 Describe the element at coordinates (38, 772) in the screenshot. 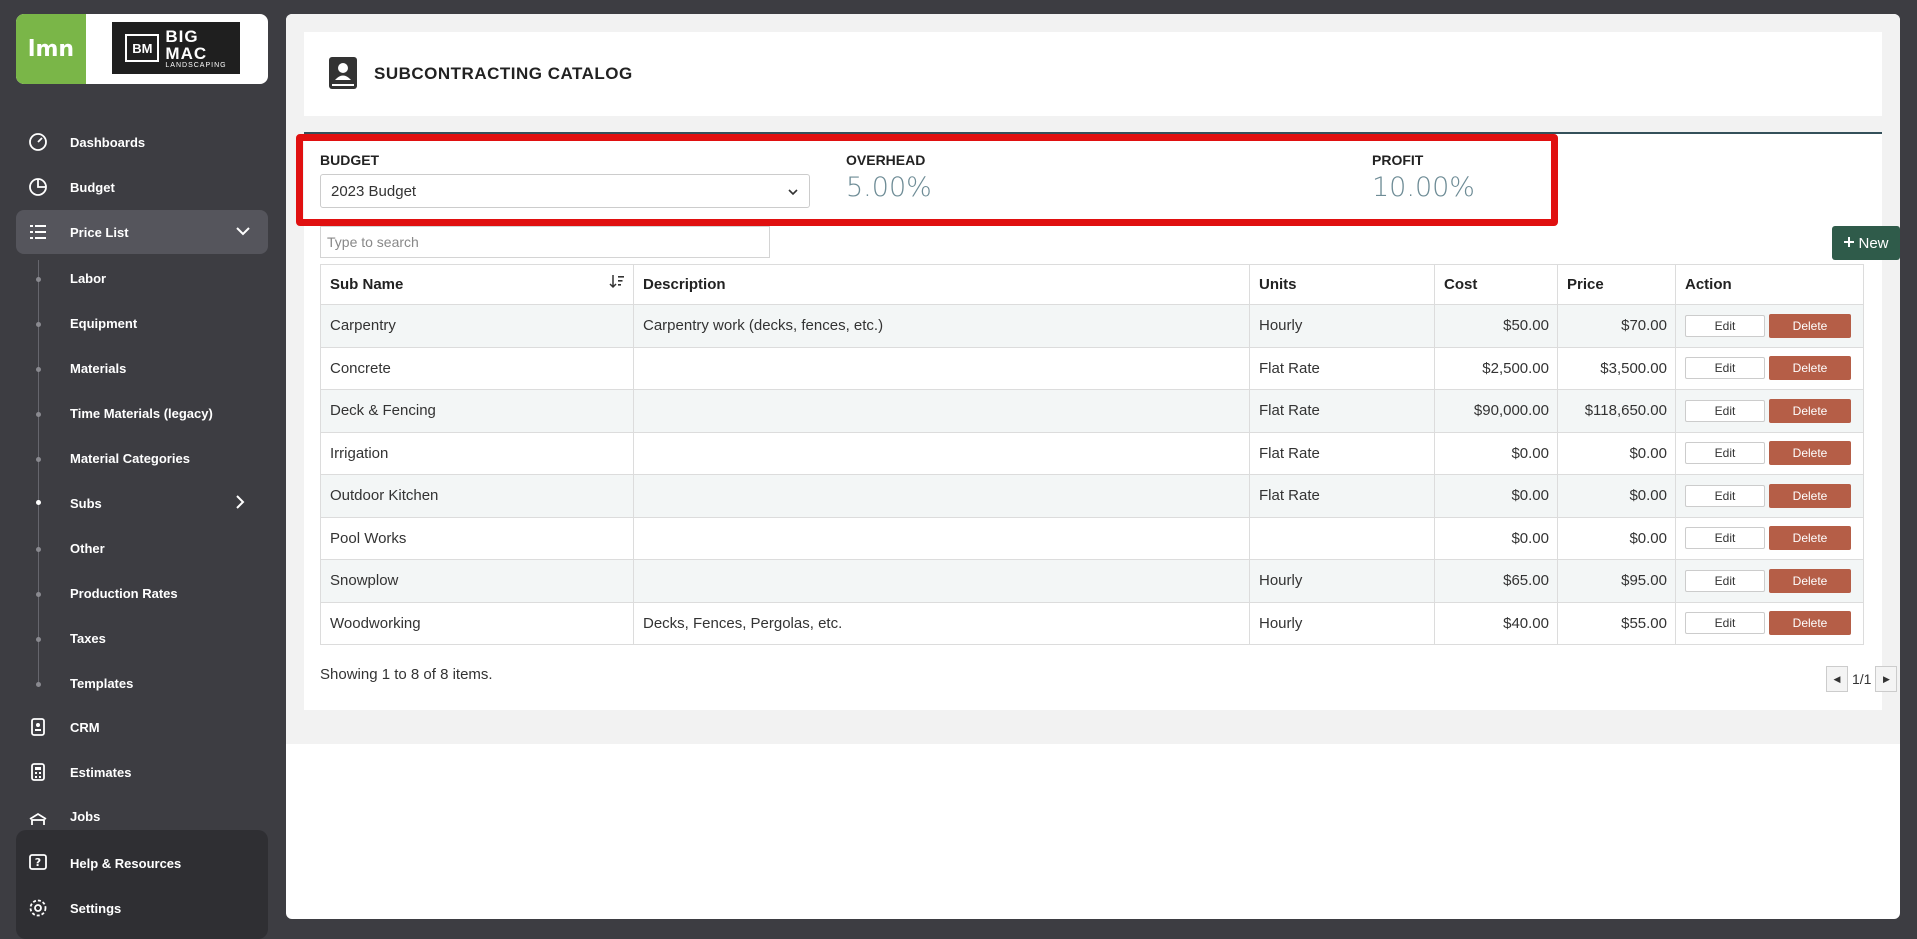

I see `calculator-icon` at that location.